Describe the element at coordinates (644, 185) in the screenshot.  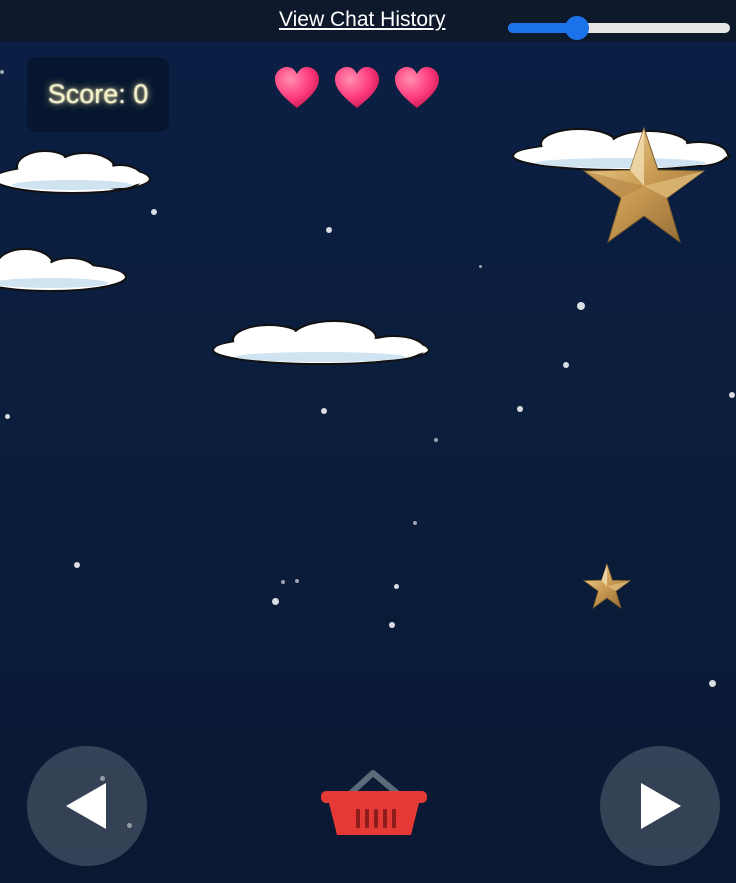
I see `large-gold-star-icon` at that location.